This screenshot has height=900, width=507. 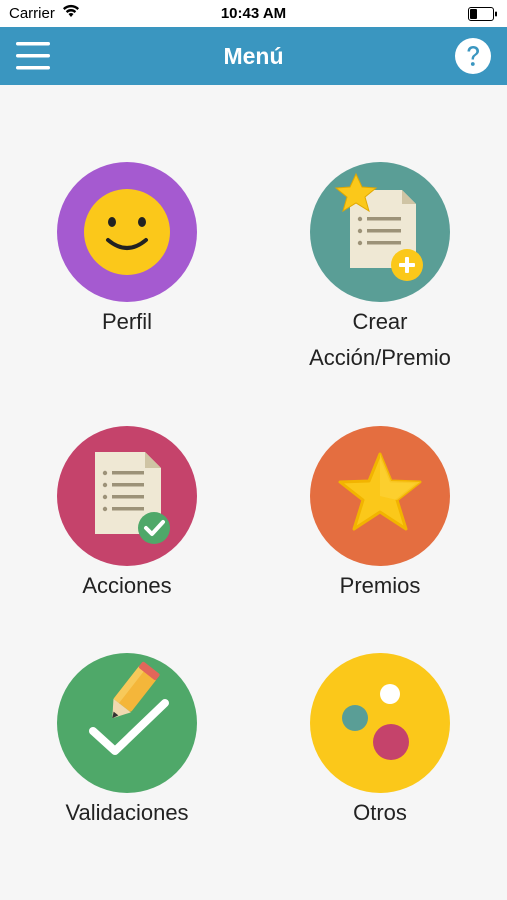 I want to click on validaciones-label: Validaciones, so click(x=127, y=812).